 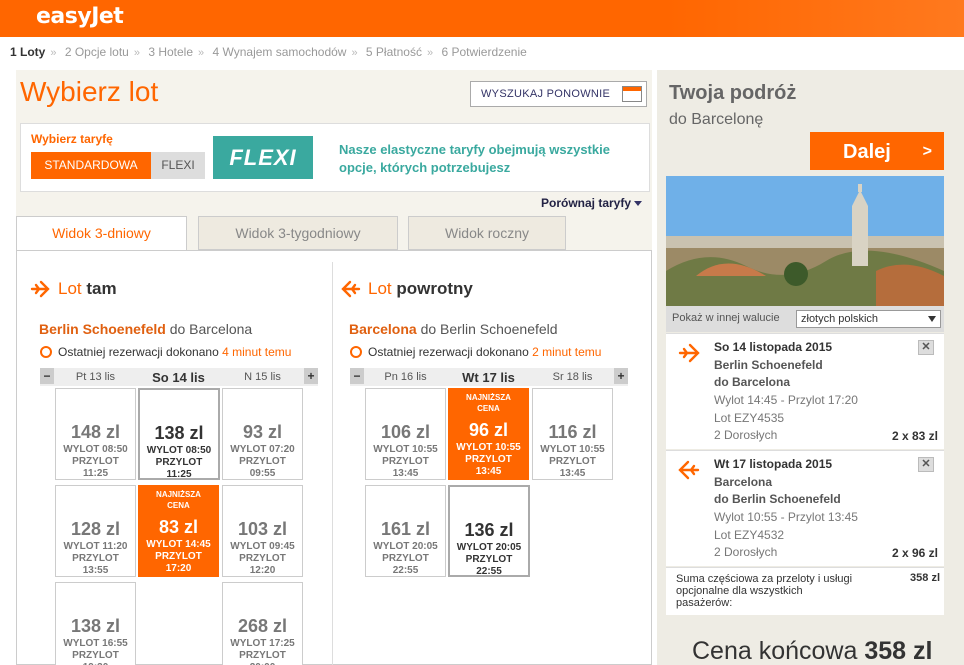 I want to click on flight-price: 161 zl, so click(x=405, y=529).